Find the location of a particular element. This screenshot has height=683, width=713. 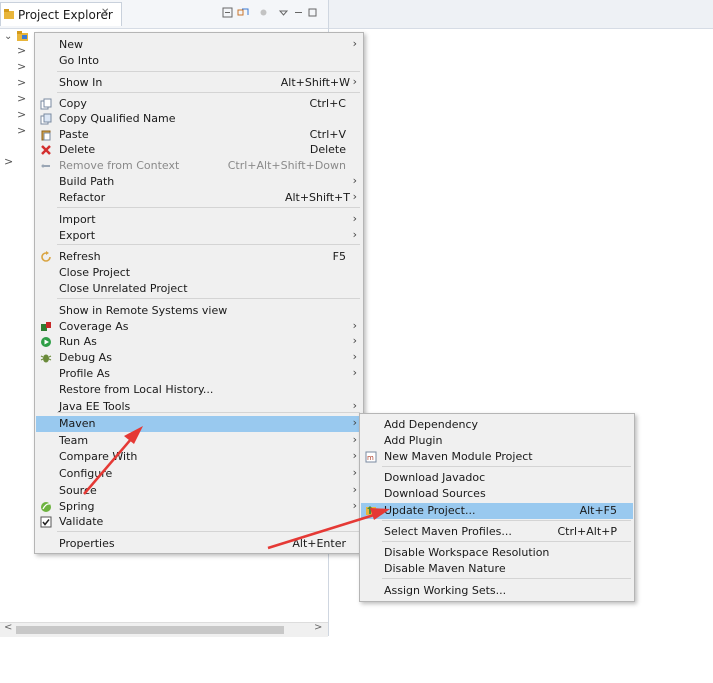

annotation-arrow-to-maven is located at coordinates (113, 460).